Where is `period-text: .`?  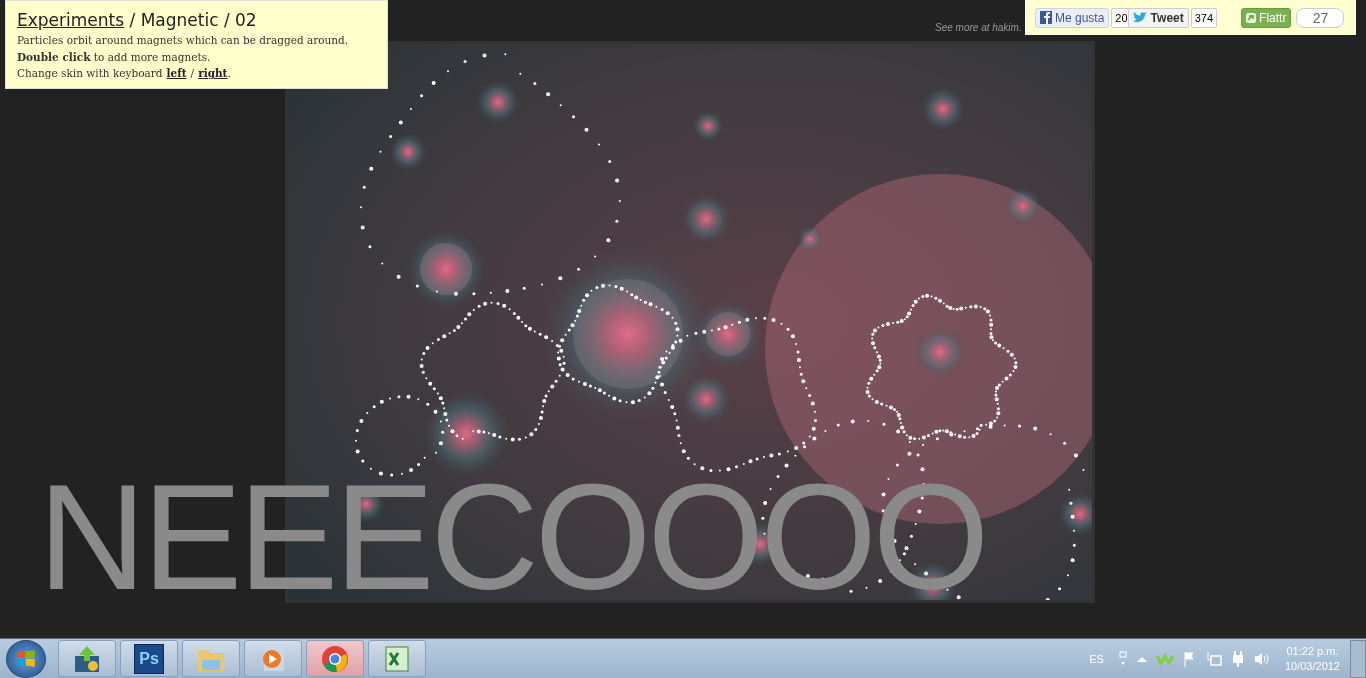
period-text: . is located at coordinates (229, 73).